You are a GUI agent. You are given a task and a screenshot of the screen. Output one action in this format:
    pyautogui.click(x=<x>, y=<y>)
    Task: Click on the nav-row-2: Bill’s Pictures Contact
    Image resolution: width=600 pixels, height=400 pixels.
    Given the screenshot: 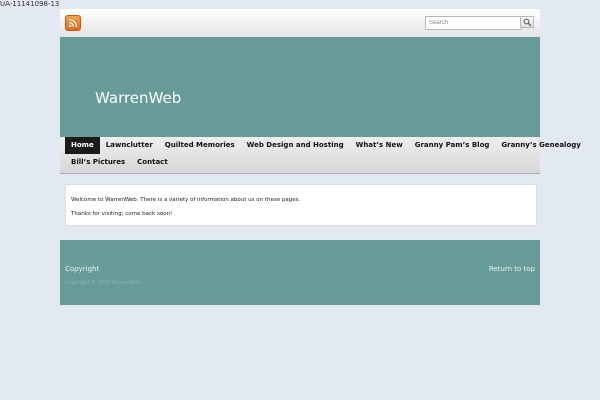 What is the action you would take?
    pyautogui.click(x=119, y=162)
    